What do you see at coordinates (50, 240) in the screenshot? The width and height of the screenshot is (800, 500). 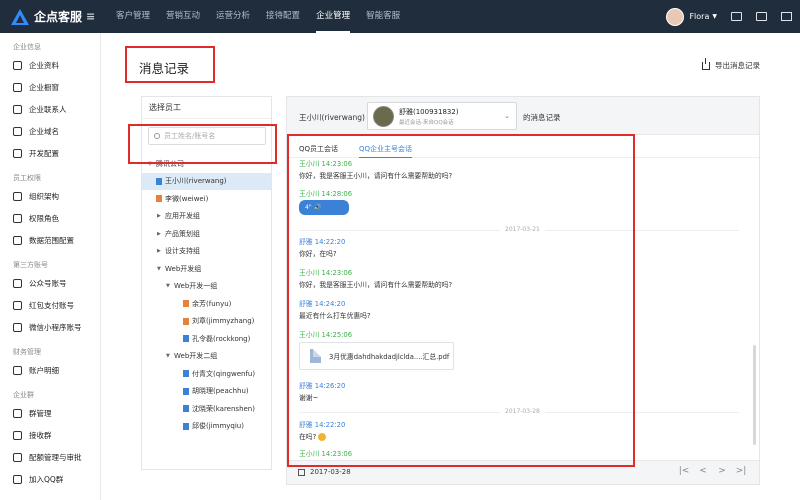 I see `sidebar-item: 数据范围配置` at bounding box center [50, 240].